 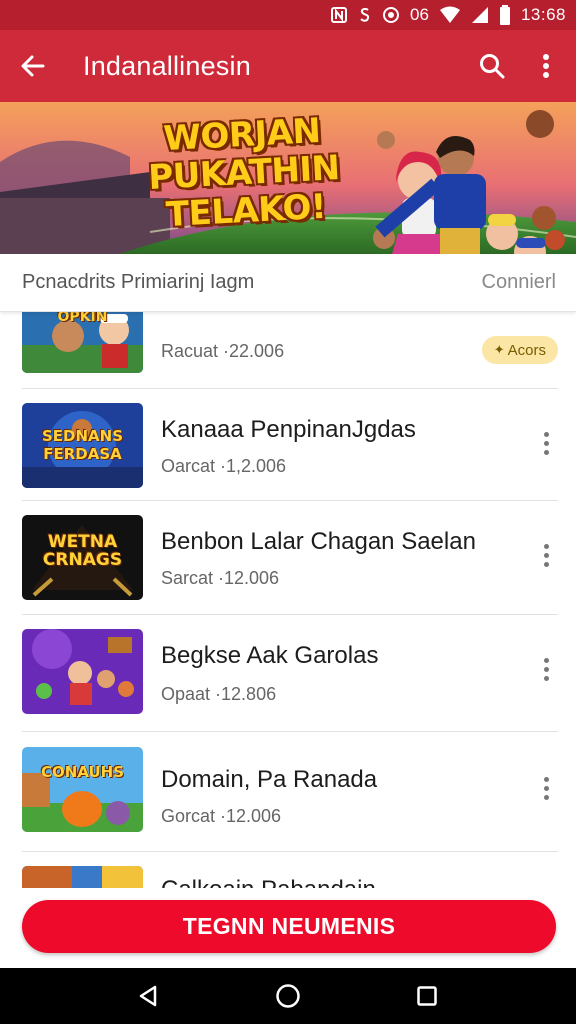 I want to click on nav-home-button, so click(x=288, y=996).